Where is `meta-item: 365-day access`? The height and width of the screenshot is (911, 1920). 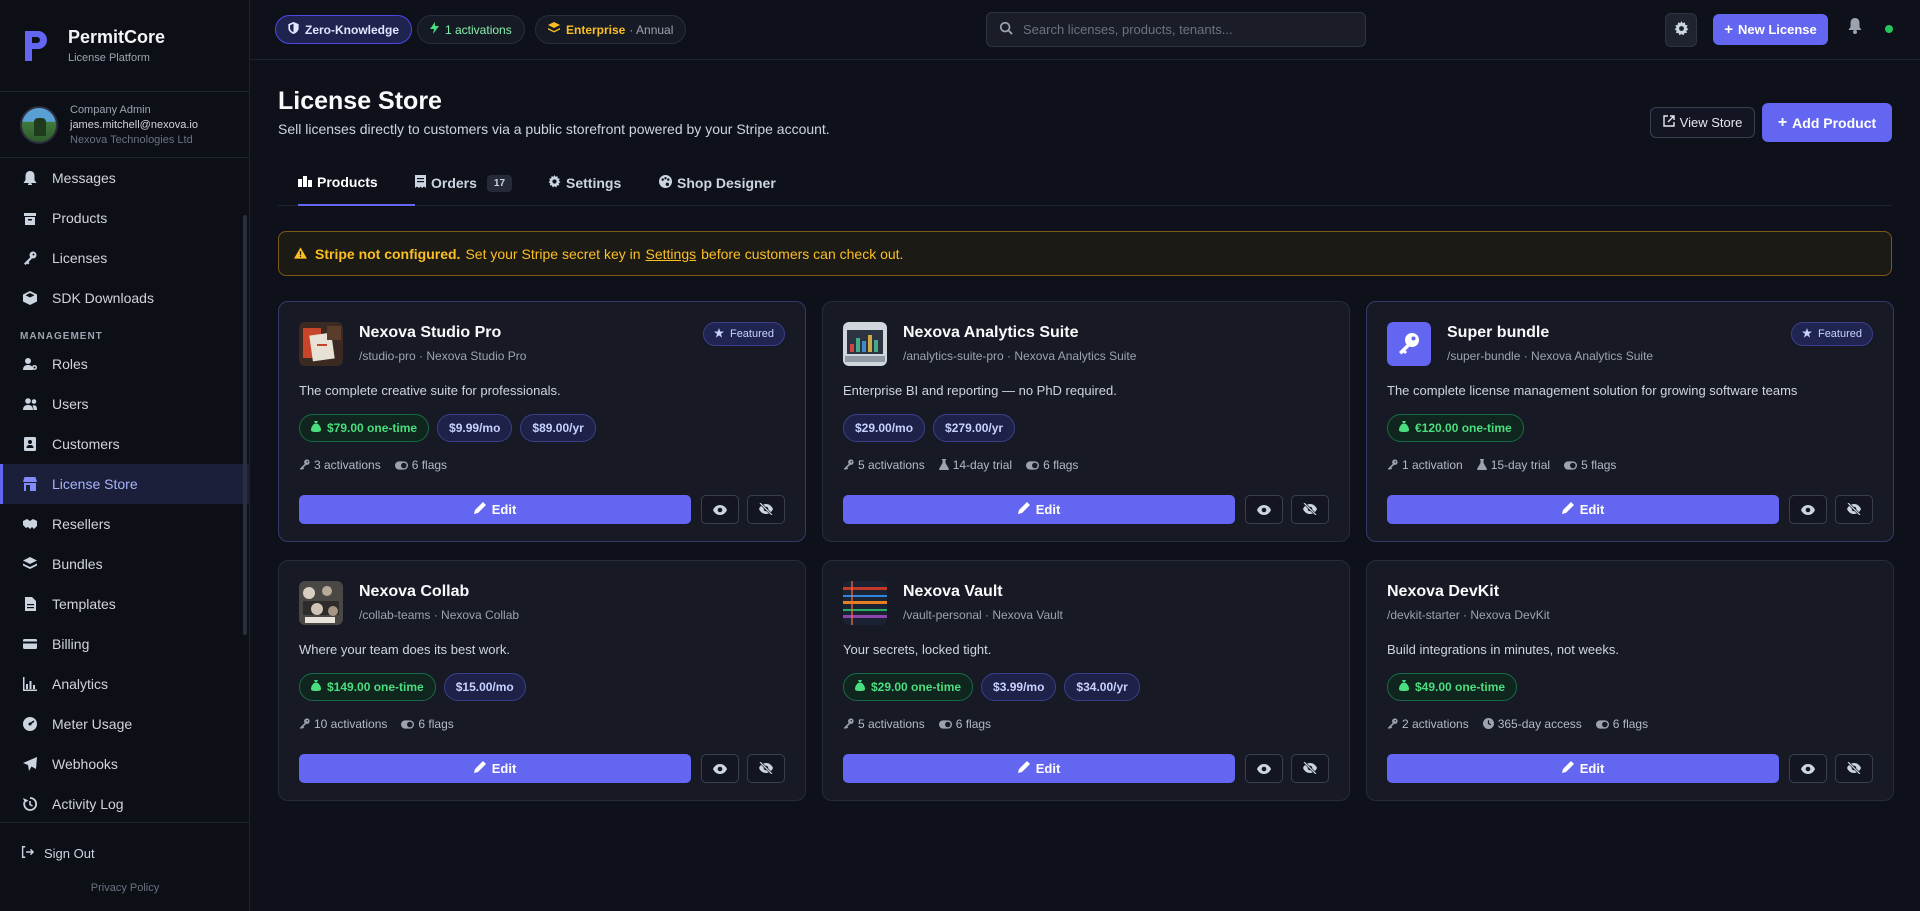 meta-item: 365-day access is located at coordinates (1532, 724).